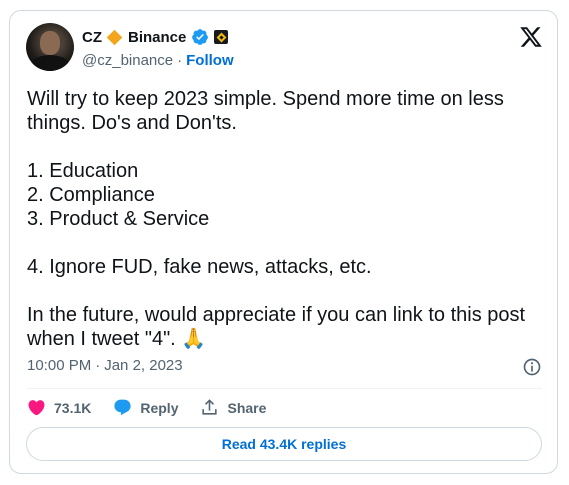  I want to click on heart-icon, so click(36, 408).